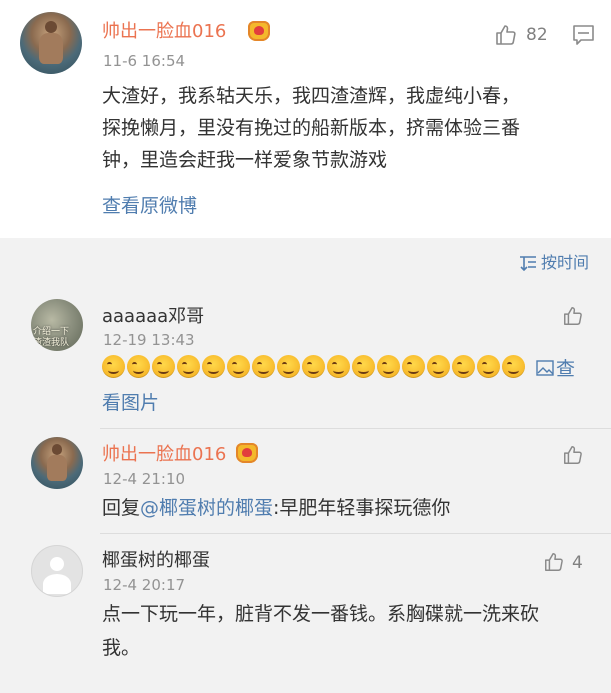 Image resolution: width=611 pixels, height=693 pixels. What do you see at coordinates (305, 264) in the screenshot?
I see `sort-bar: 按时间` at bounding box center [305, 264].